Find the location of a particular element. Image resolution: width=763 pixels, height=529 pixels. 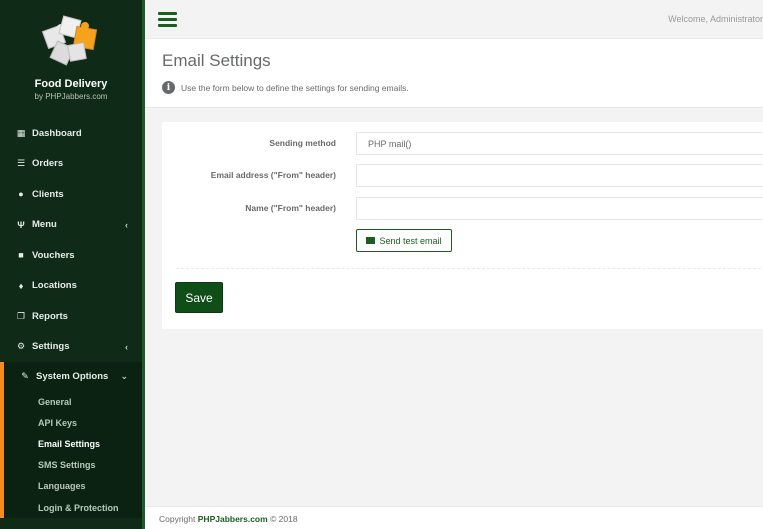

brand-name: Food Delivery is located at coordinates (71, 84).